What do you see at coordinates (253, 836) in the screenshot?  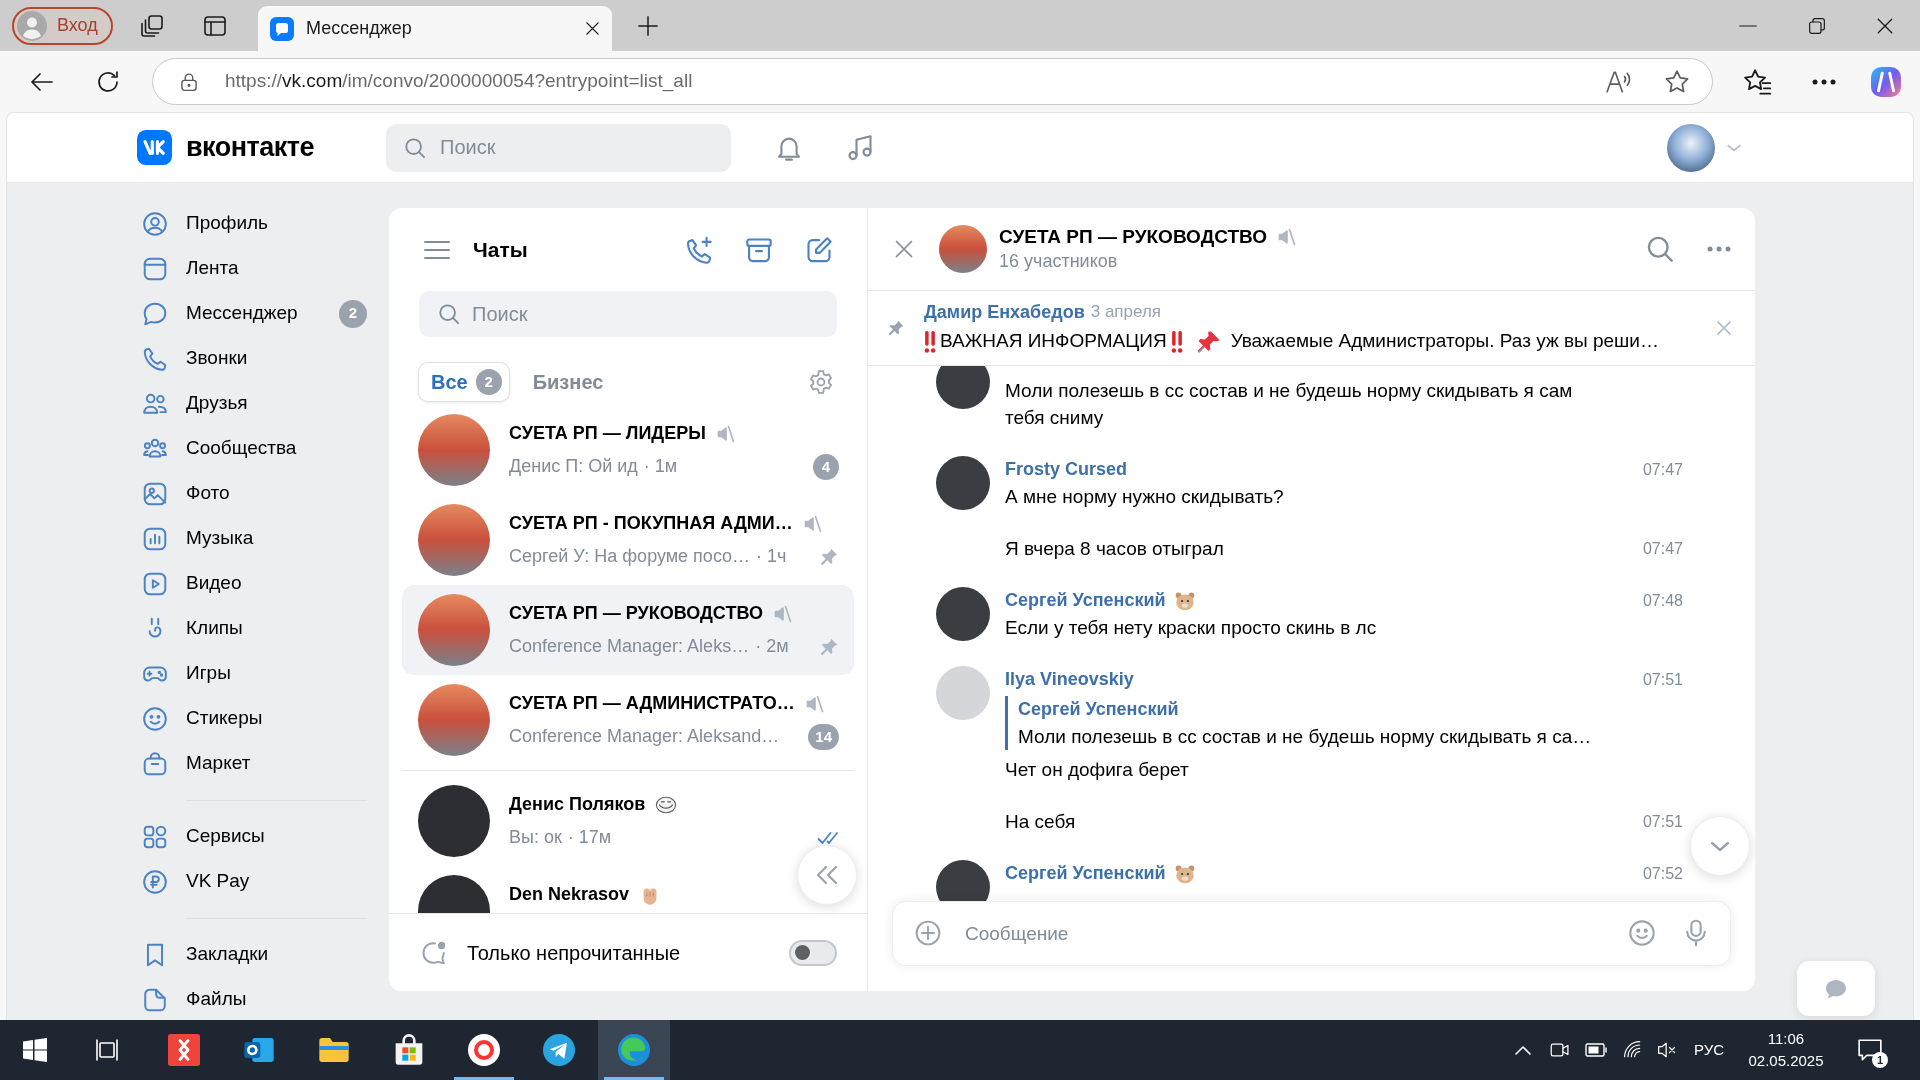 I see `nav-item: Сервисы` at bounding box center [253, 836].